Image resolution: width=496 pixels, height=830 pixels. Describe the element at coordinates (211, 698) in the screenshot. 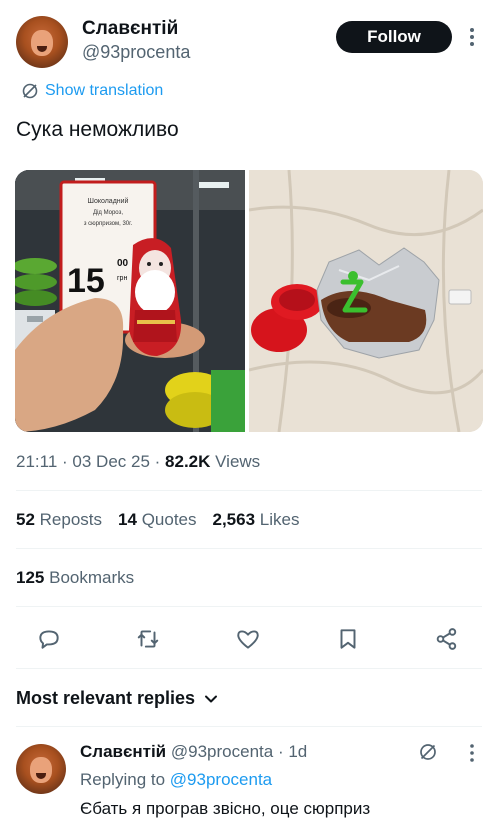

I see `chevron-down-icon` at that location.